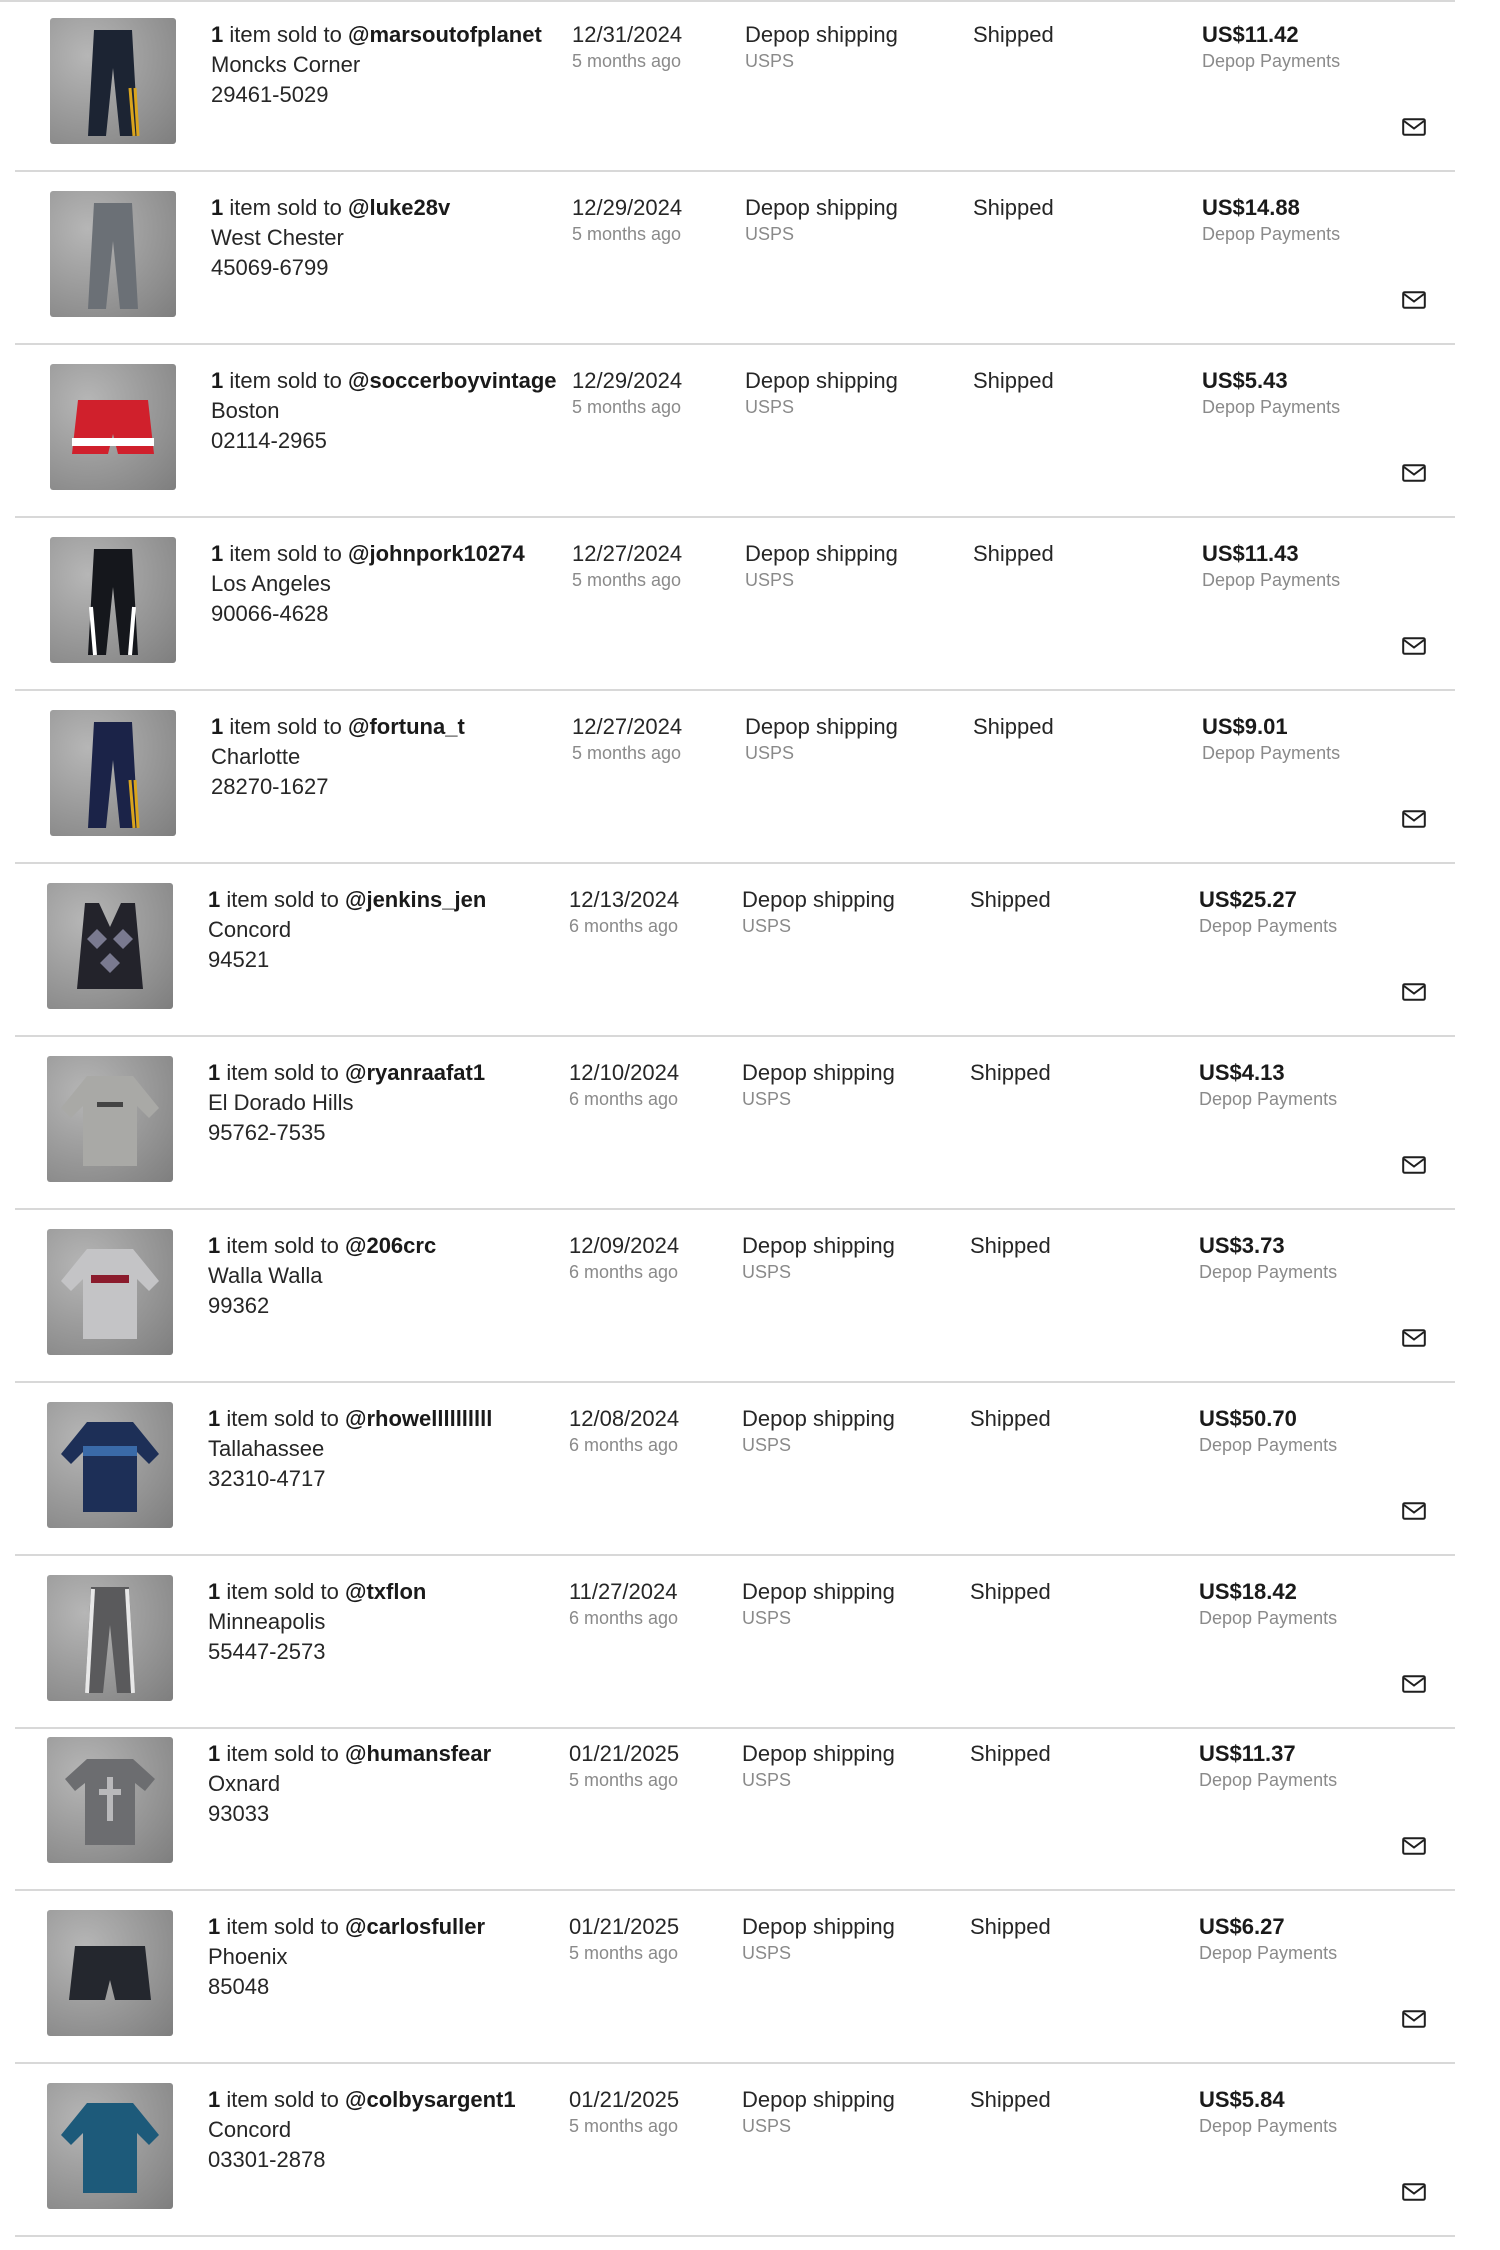 This screenshot has height=2250, width=1500. I want to click on buyer-zip: 99362, so click(239, 1305).